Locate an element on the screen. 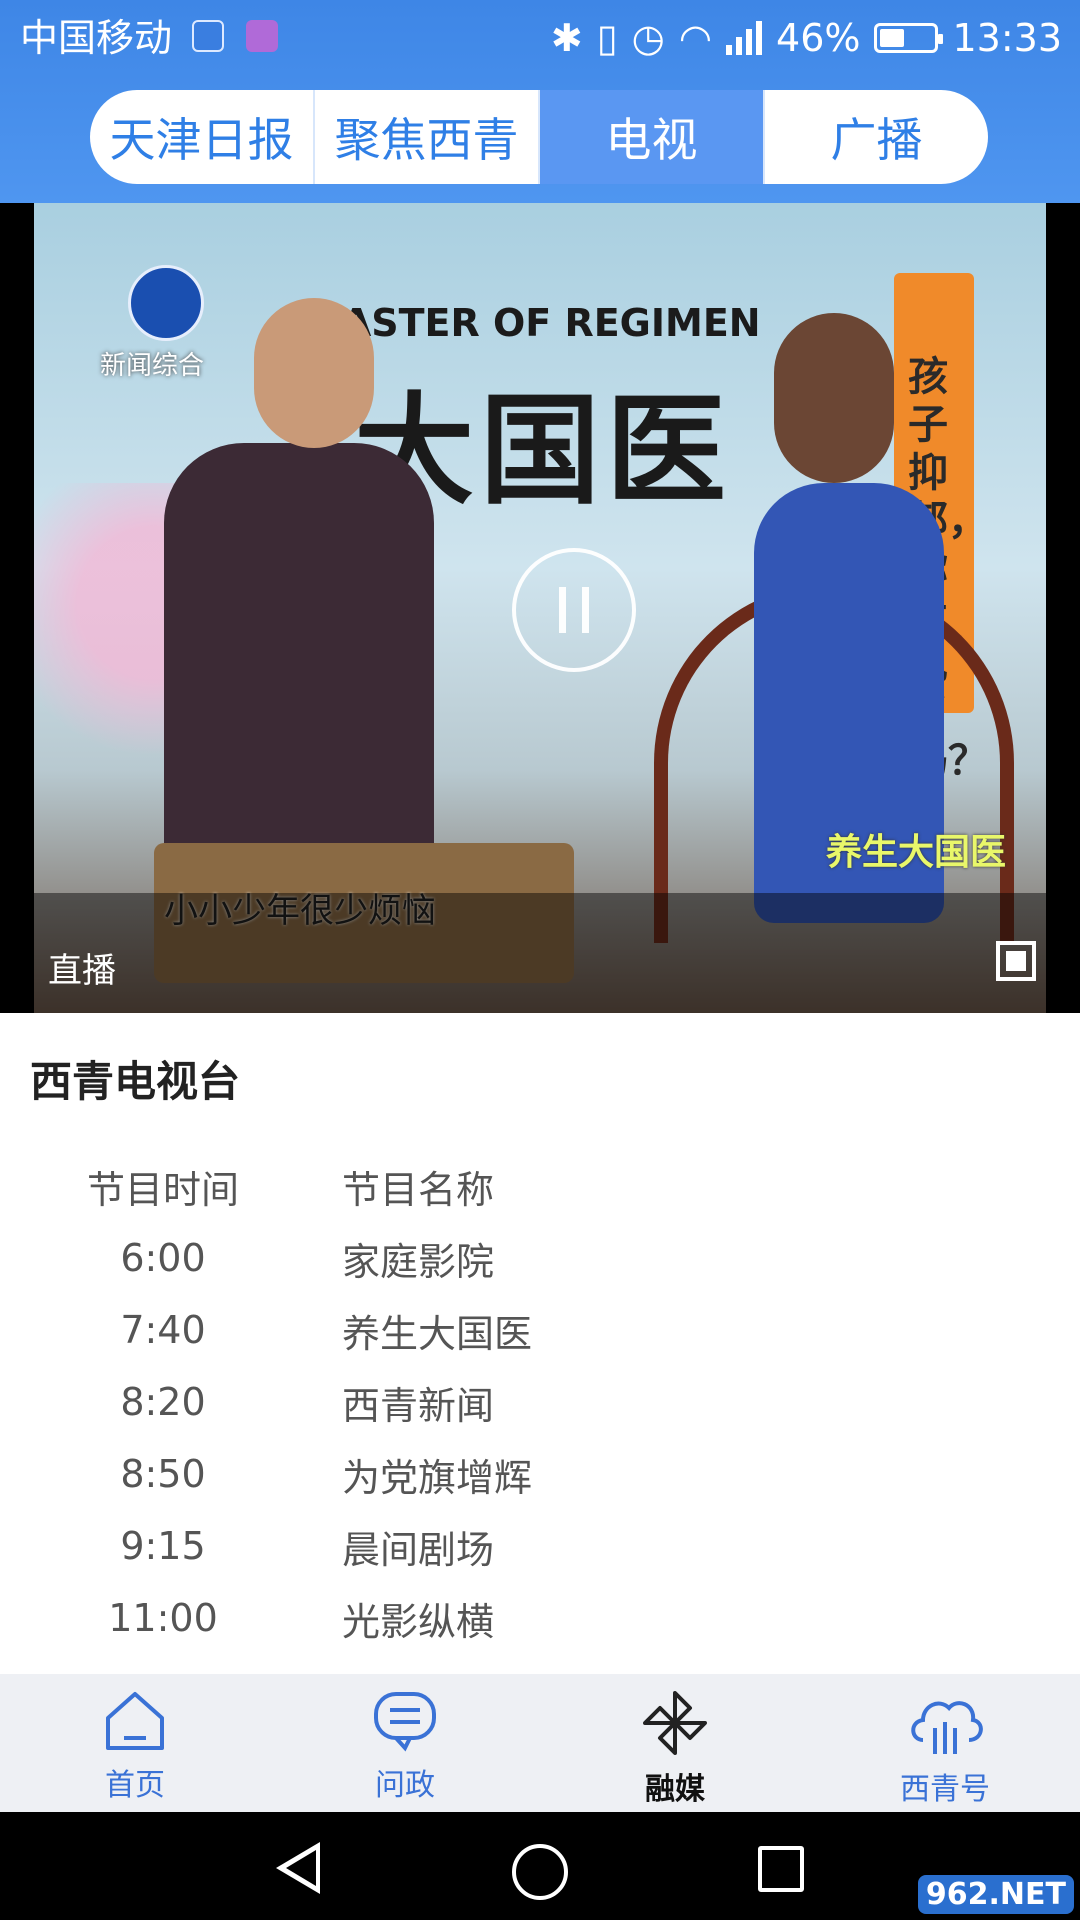 The width and height of the screenshot is (1080, 1920). alarm-icon: ◷ is located at coordinates (648, 38).